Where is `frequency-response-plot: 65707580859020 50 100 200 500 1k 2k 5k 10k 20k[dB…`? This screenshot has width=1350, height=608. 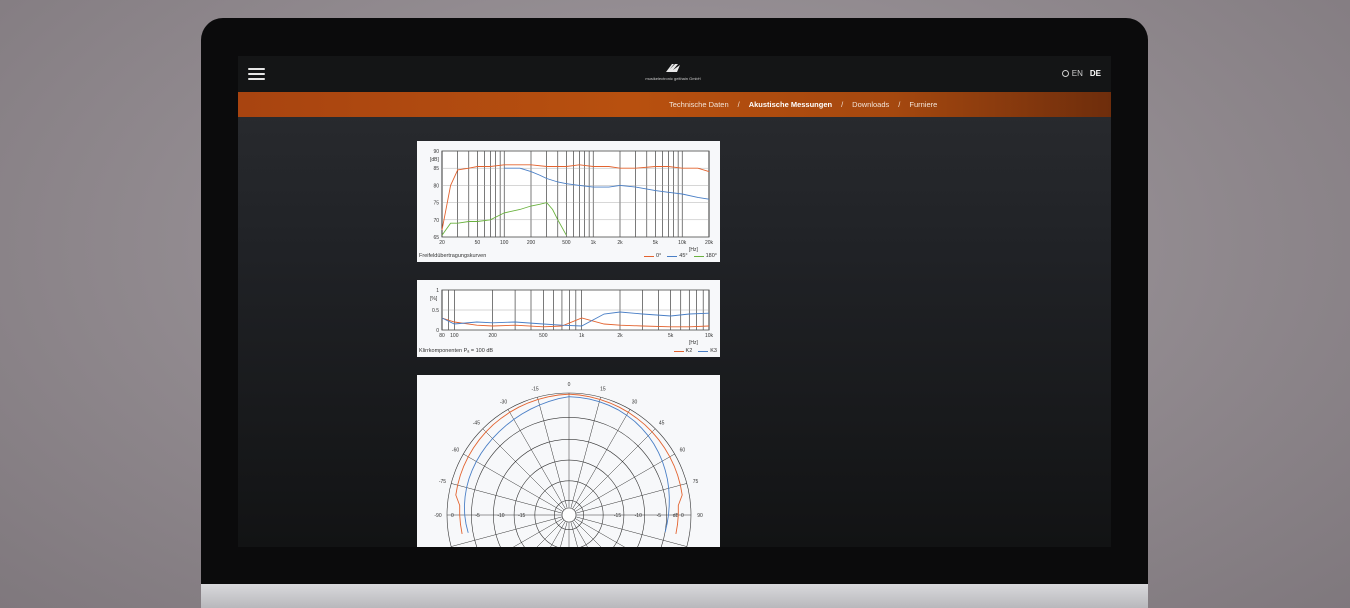 frequency-response-plot: 65707580859020 50 100 200 500 1k 2k 5k 10k 20k[dB… is located at coordinates (572, 201).